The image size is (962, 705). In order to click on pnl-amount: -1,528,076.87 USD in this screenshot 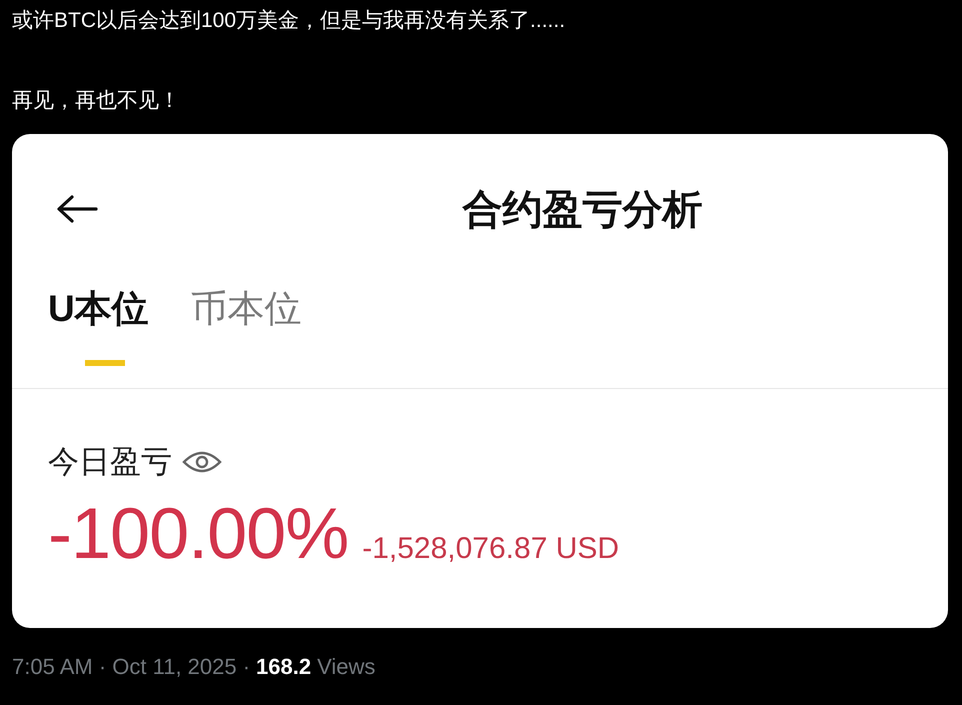, I will do `click(491, 549)`.